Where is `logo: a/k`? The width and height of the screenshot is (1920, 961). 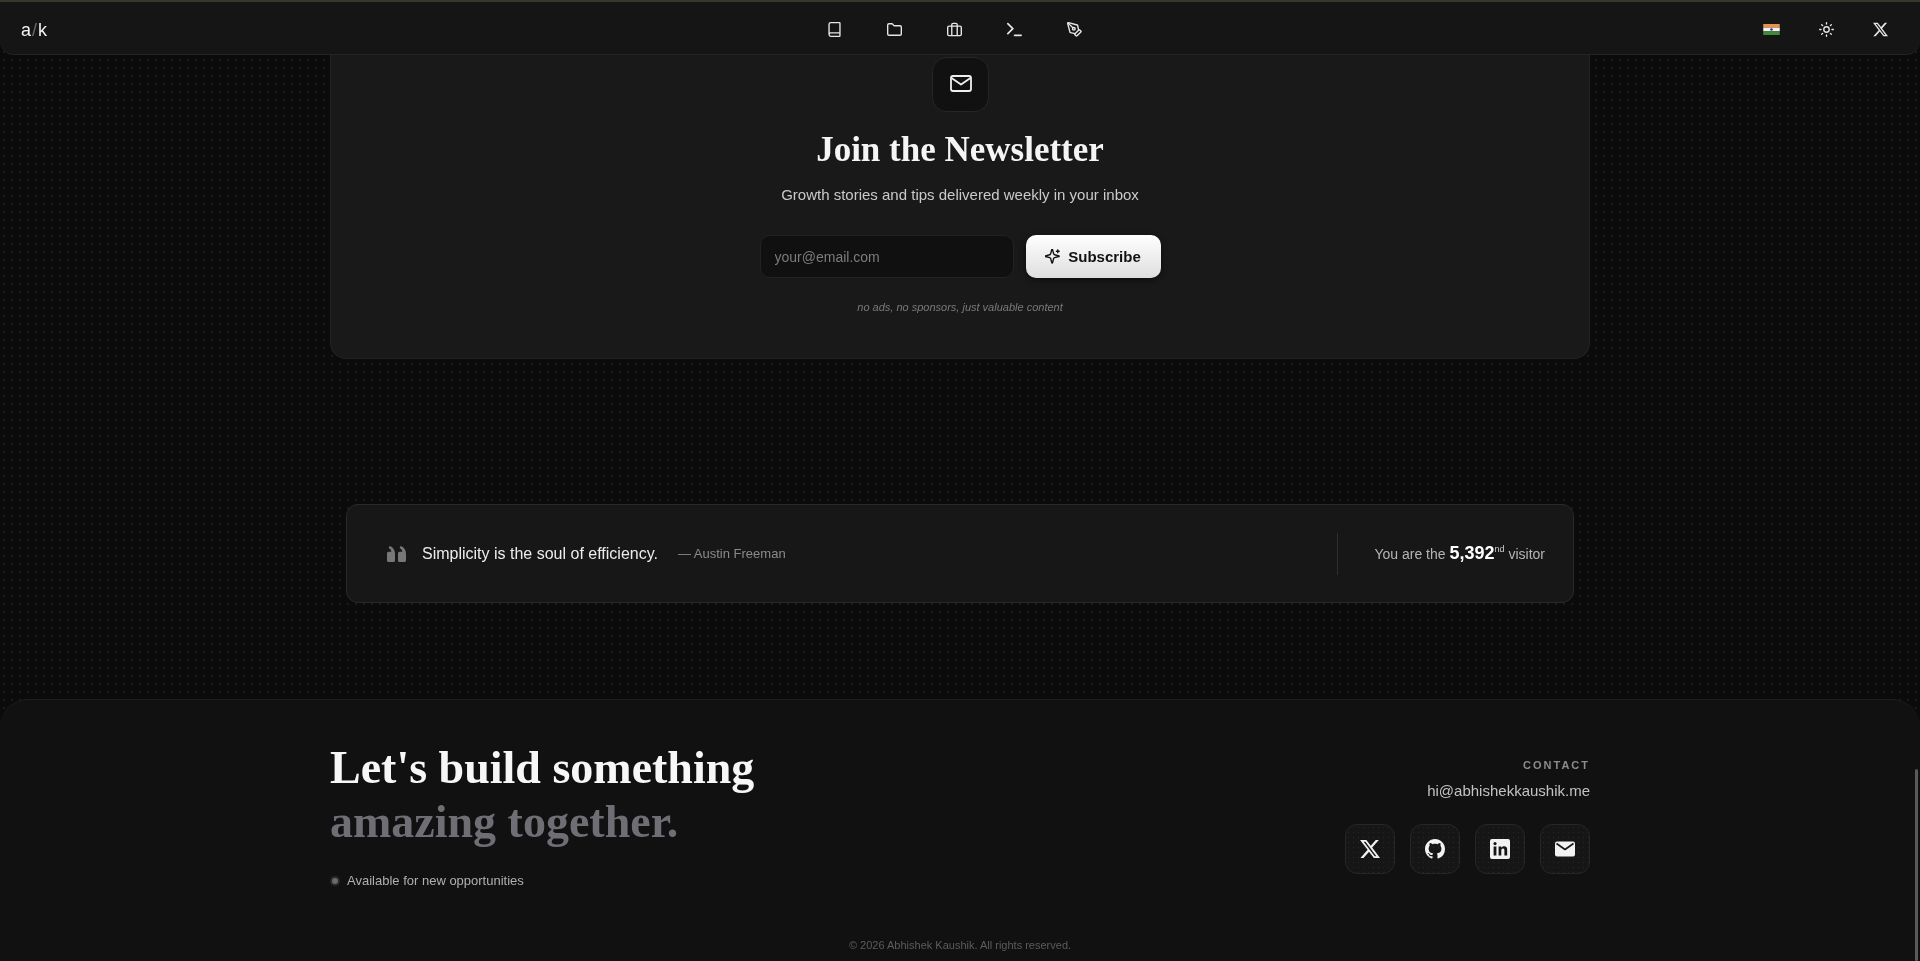 logo: a/k is located at coordinates (35, 29).